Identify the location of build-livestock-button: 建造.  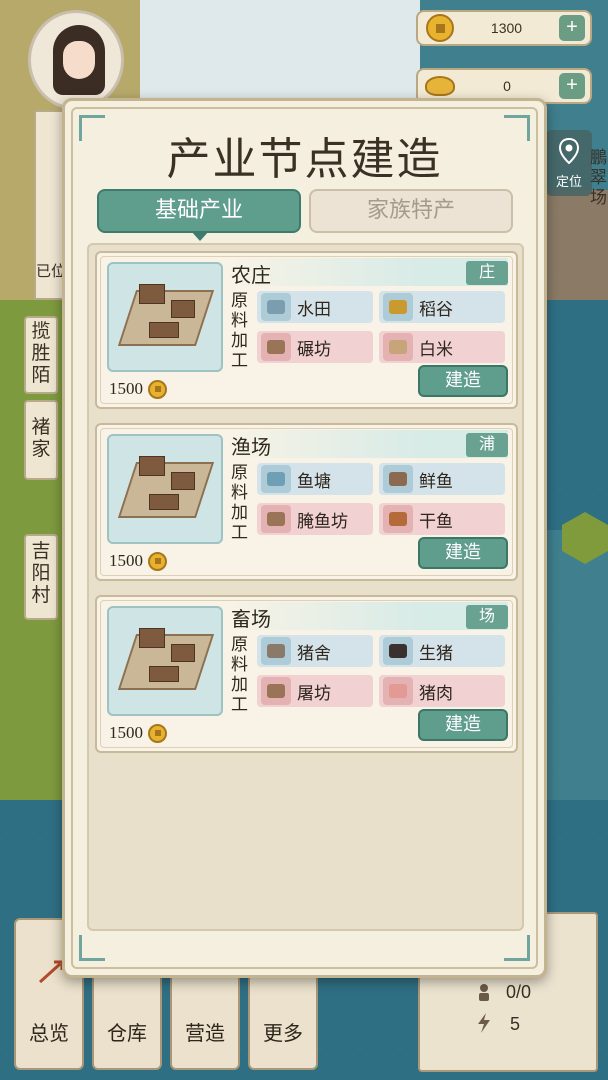
(463, 725).